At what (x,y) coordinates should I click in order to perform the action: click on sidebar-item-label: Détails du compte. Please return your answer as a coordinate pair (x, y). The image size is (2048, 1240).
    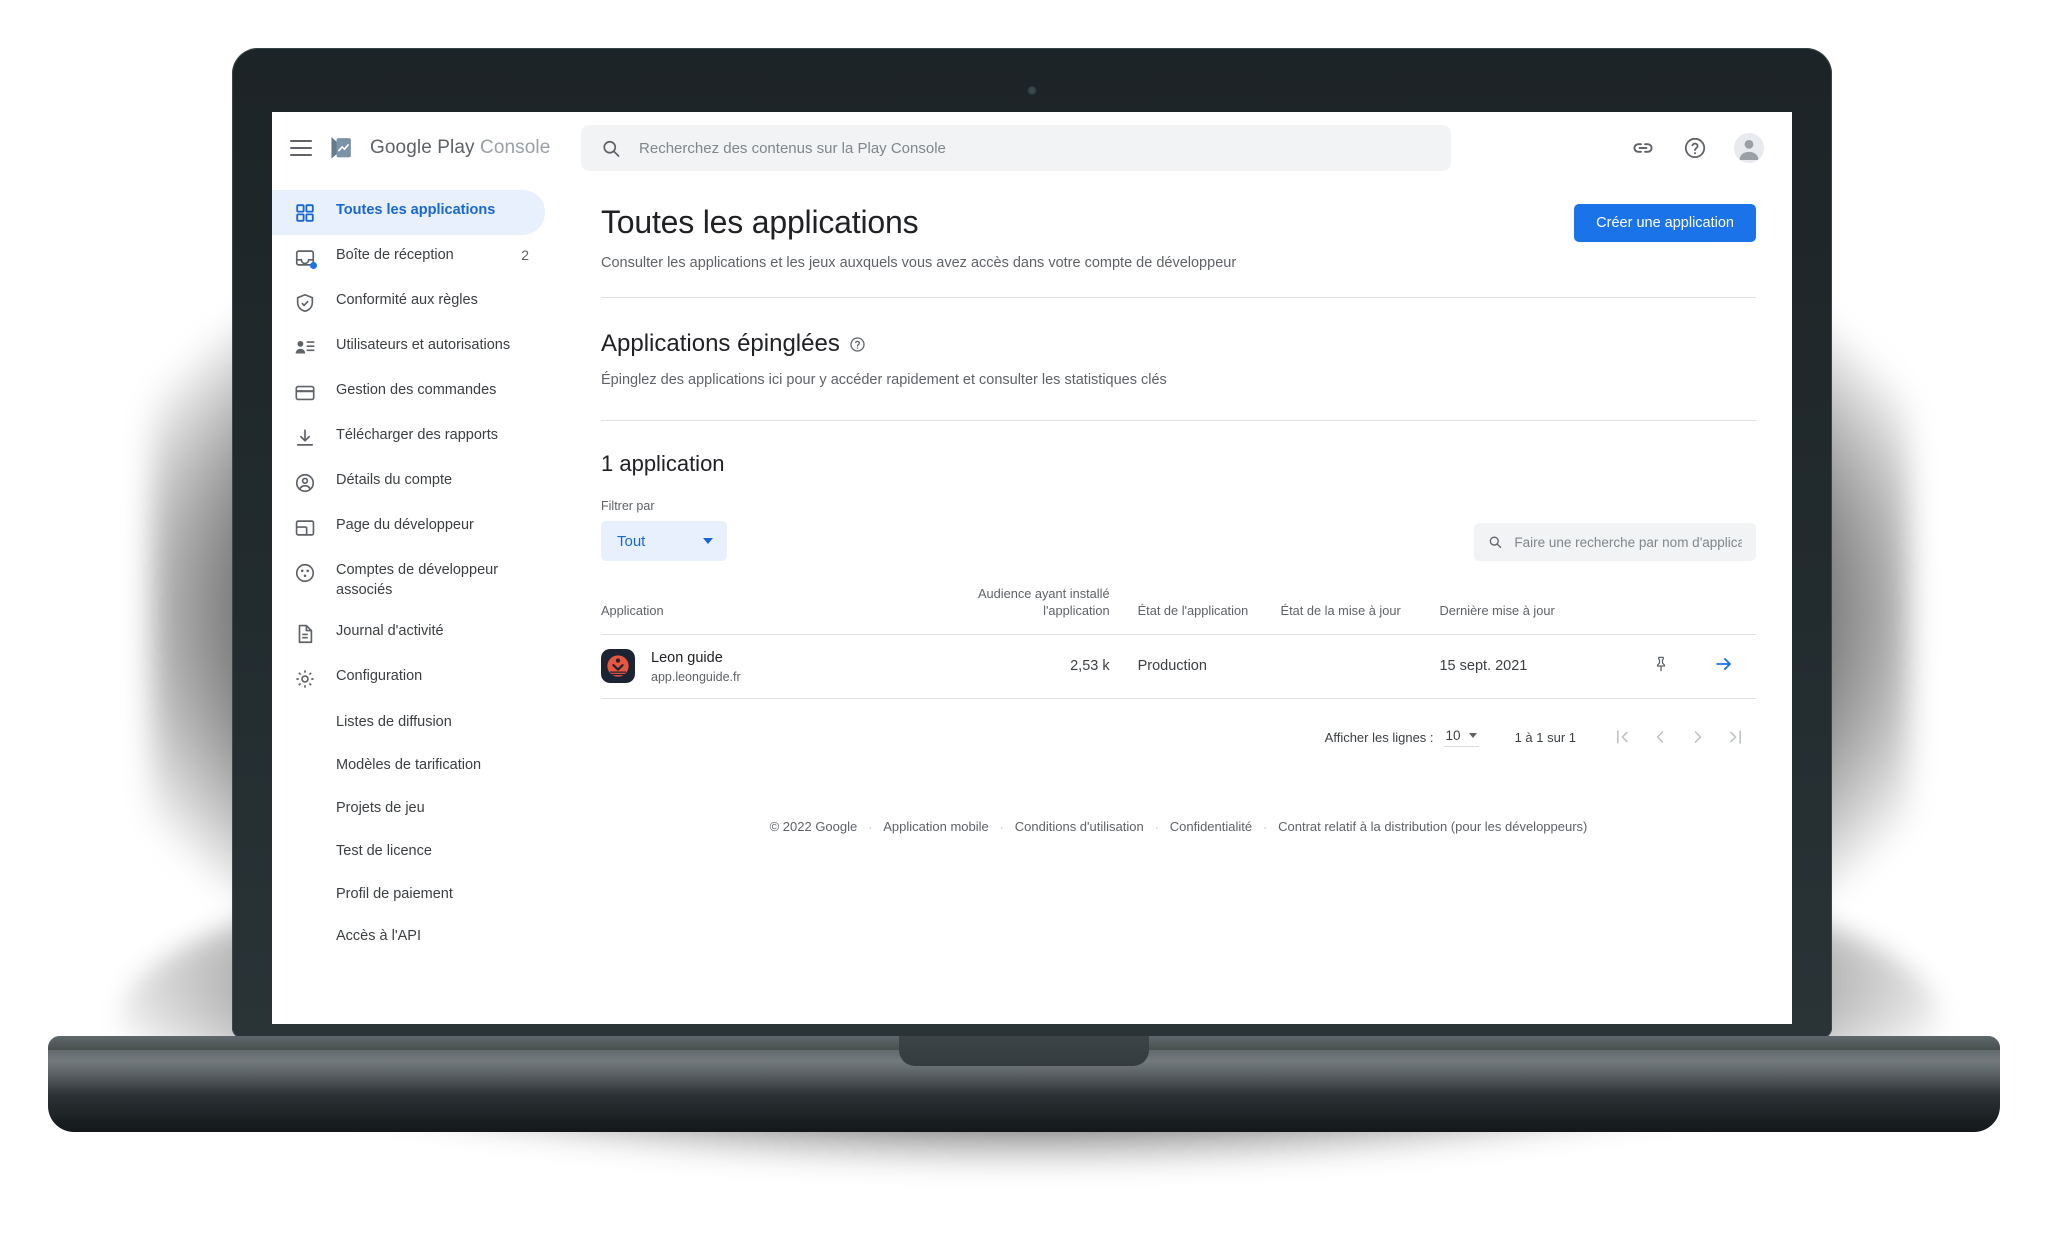
    Looking at the image, I should click on (394, 480).